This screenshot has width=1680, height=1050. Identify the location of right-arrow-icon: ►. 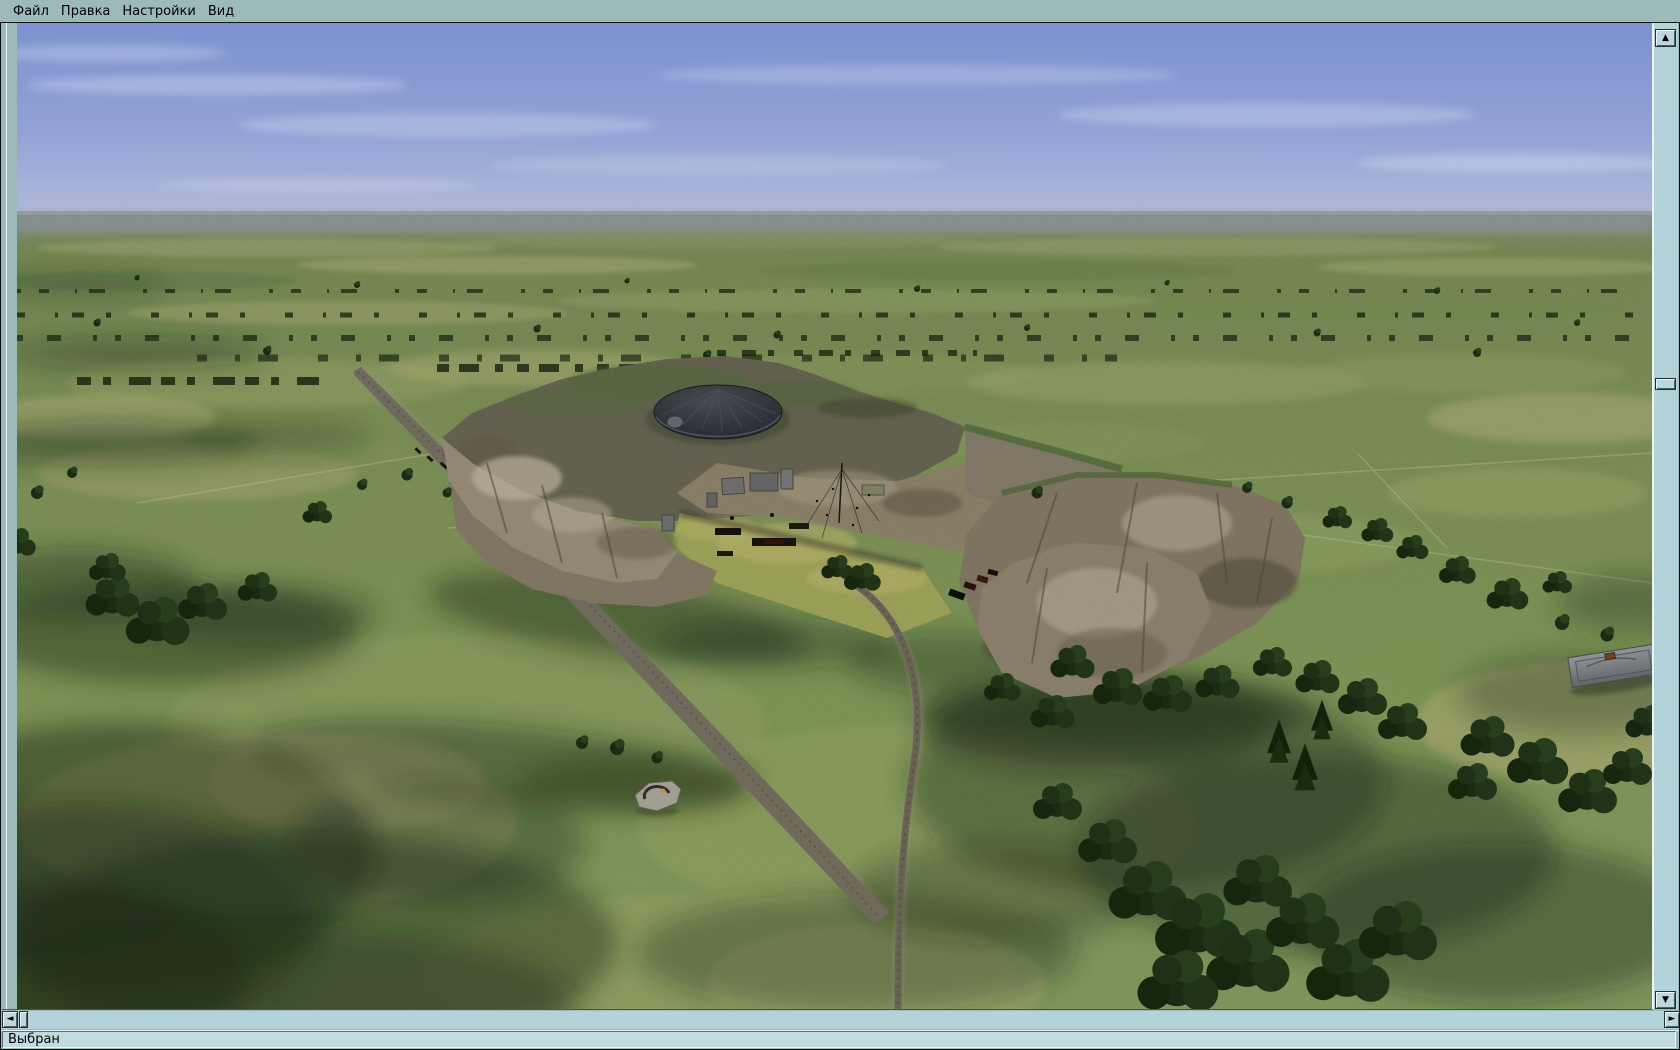
(1672, 1019).